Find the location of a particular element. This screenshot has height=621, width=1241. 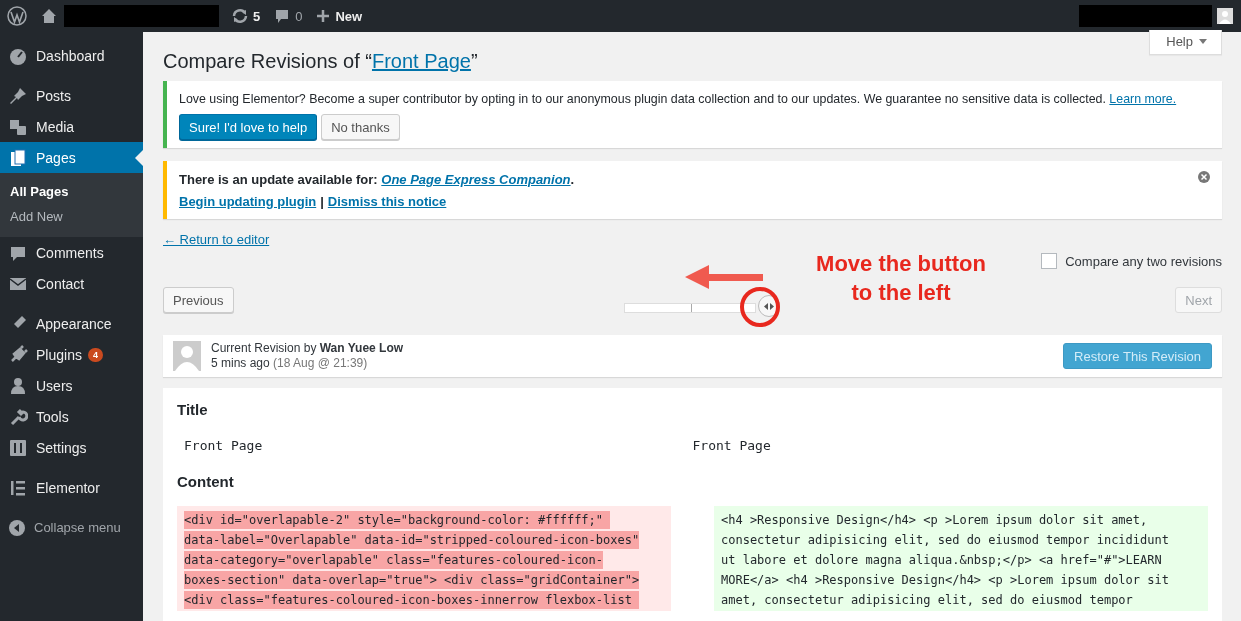

collapse-icon is located at coordinates (17, 527).